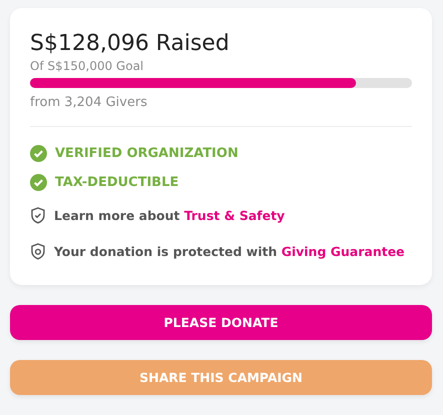  Describe the element at coordinates (343, 251) in the screenshot. I see `info-link: Giving Guarantee` at that location.